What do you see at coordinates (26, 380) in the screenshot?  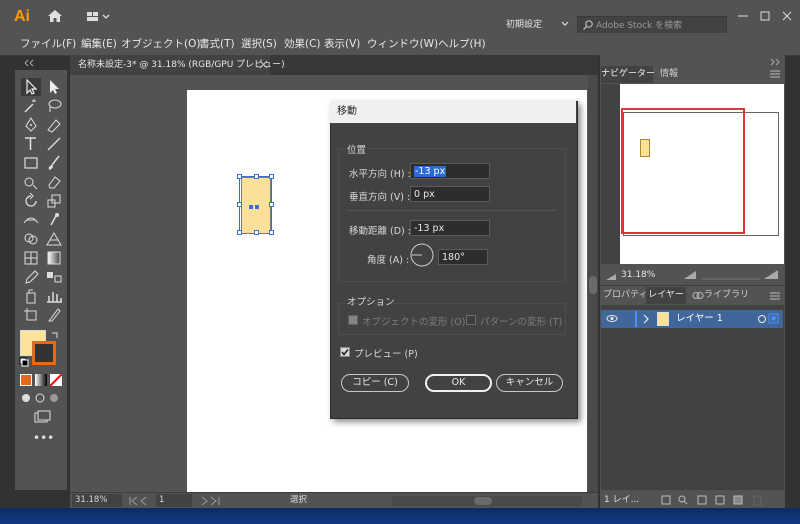 I see `color-mode-icon` at bounding box center [26, 380].